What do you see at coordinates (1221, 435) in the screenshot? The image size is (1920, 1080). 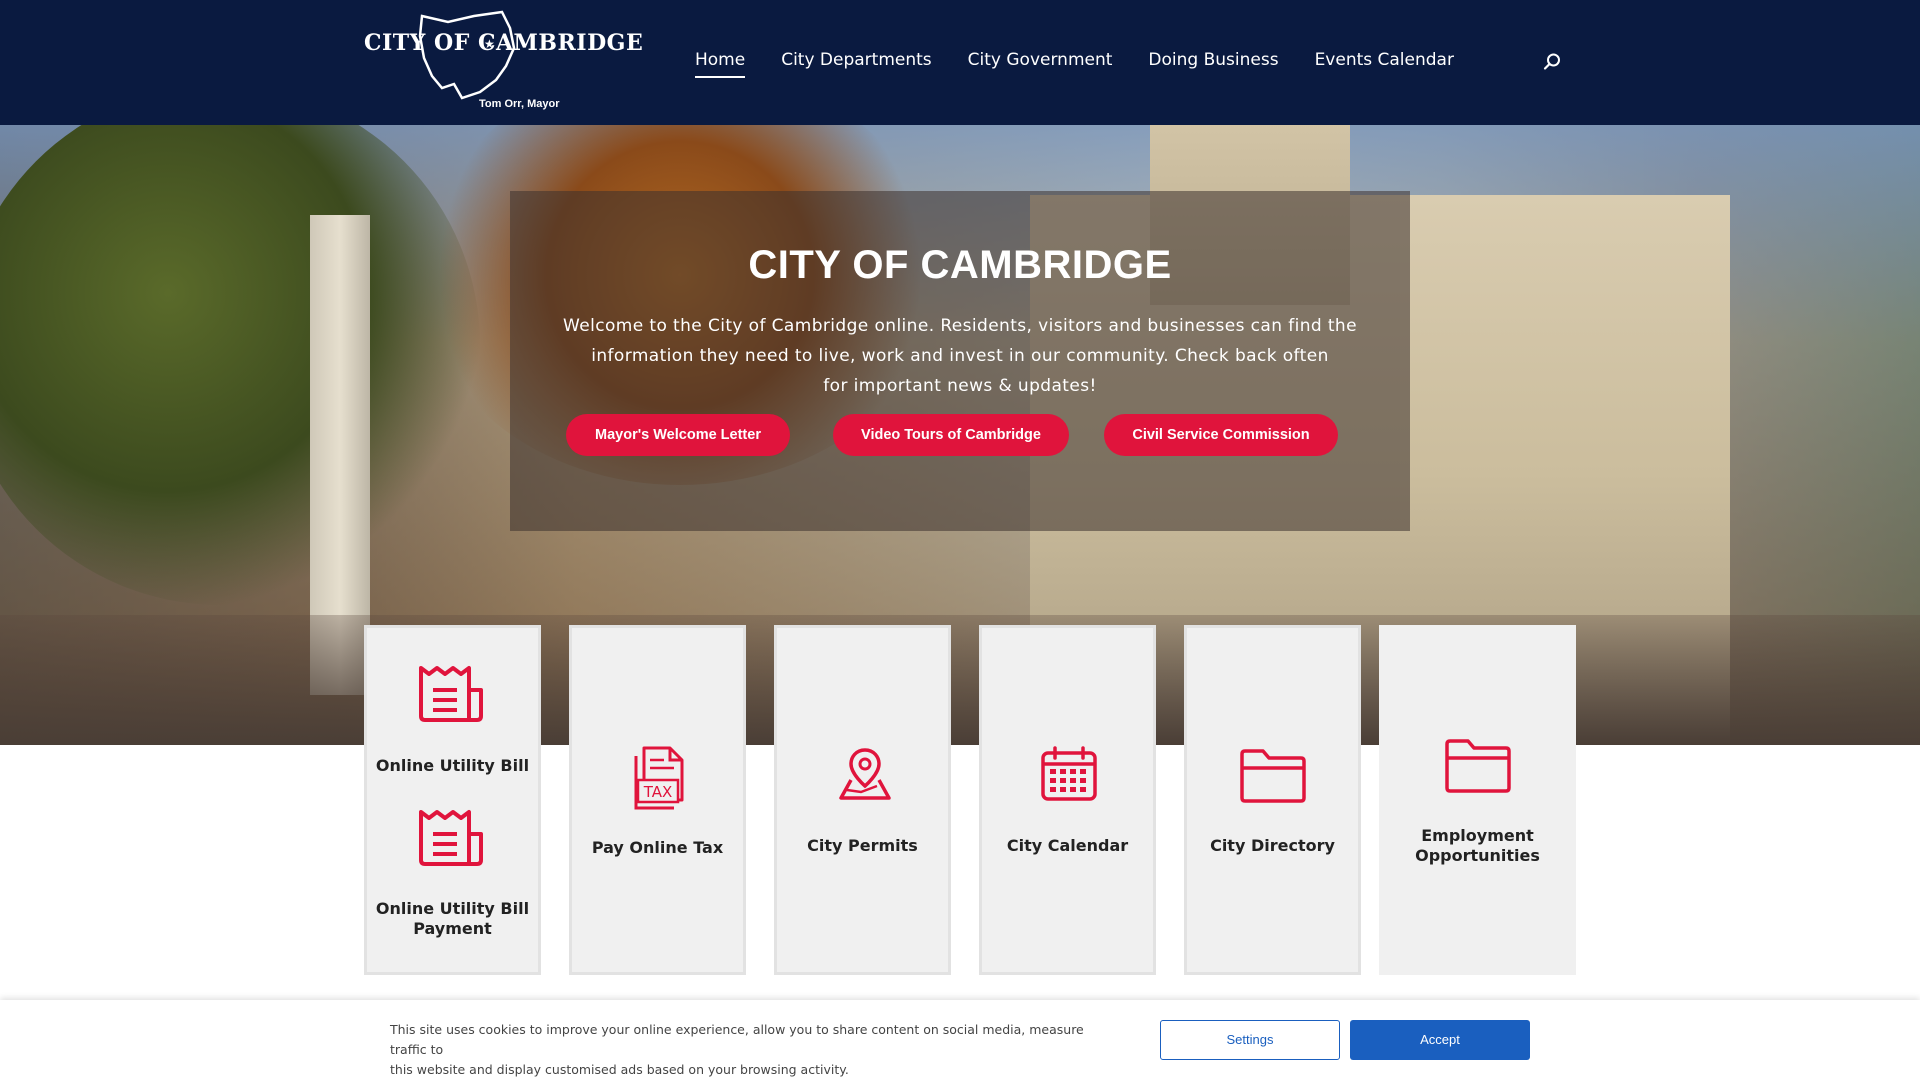 I see `civil-service-commission-button: Civil Service Commission` at bounding box center [1221, 435].